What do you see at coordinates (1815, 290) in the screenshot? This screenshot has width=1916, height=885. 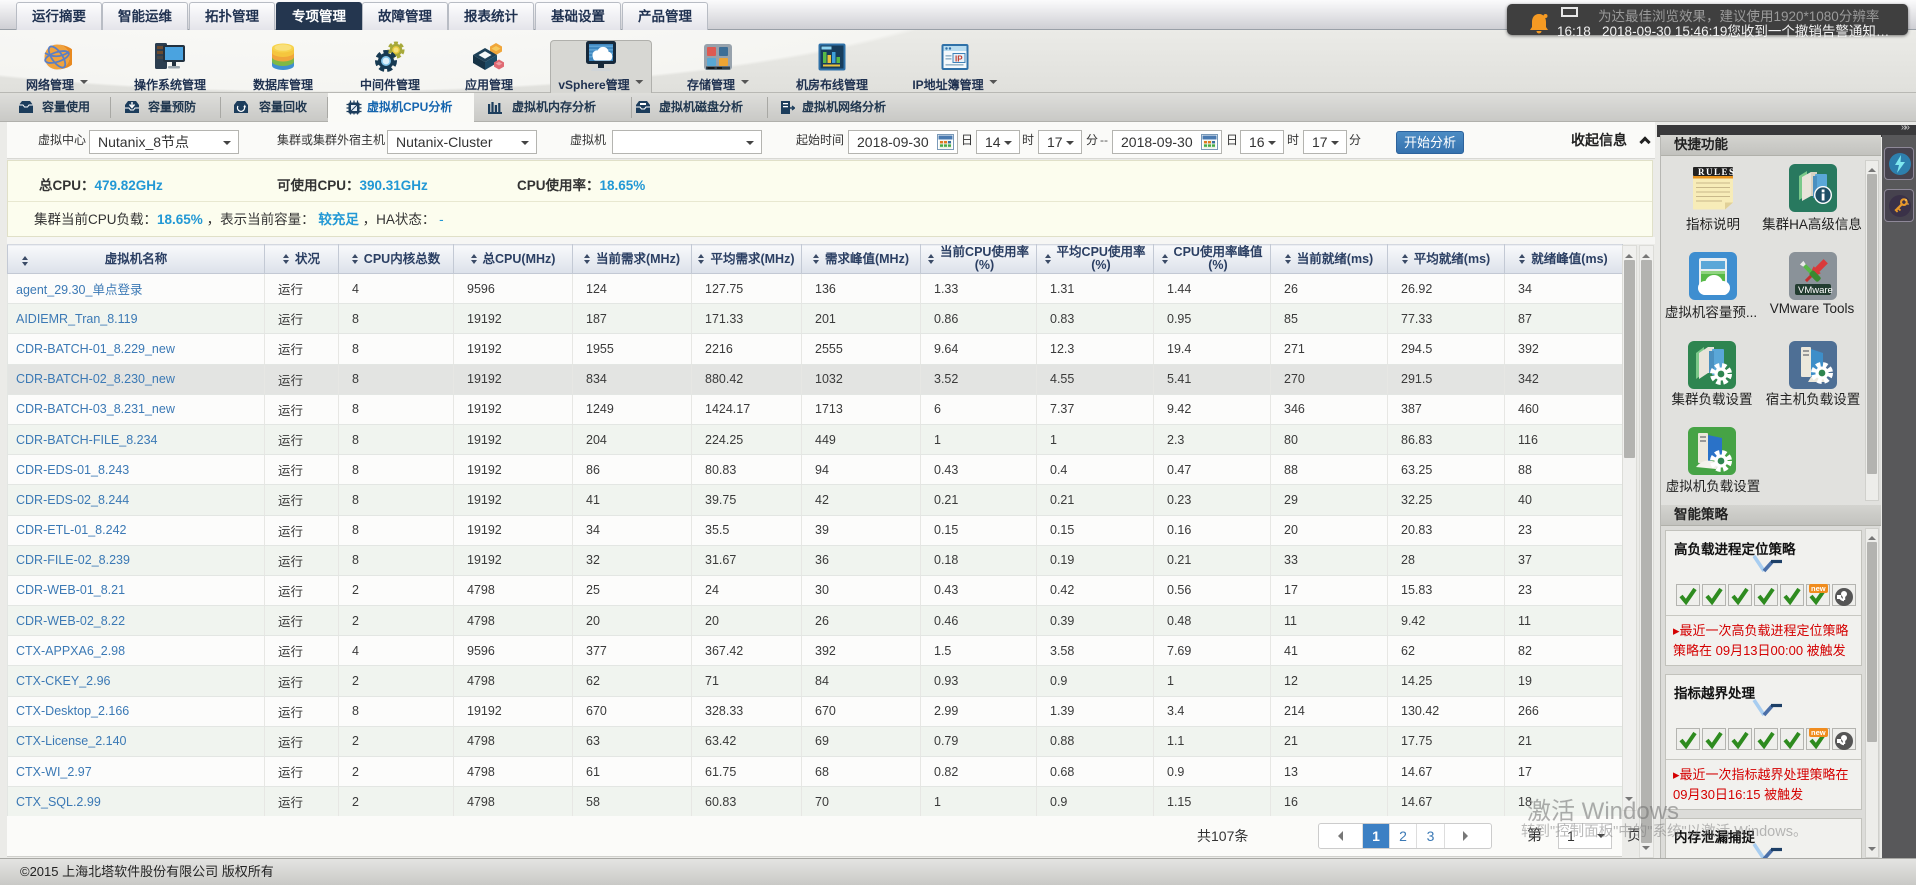 I see `svg-text: VMware` at bounding box center [1815, 290].